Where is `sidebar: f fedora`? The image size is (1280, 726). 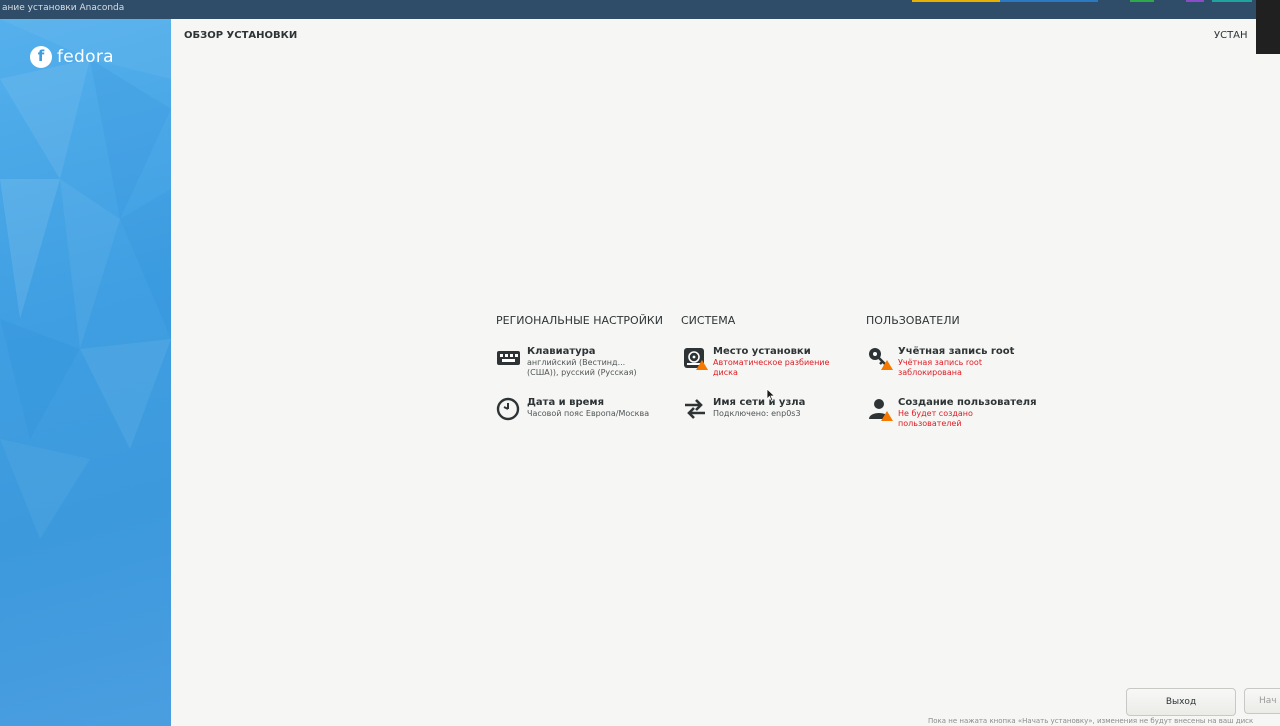
sidebar: f fedora is located at coordinates (85, 372).